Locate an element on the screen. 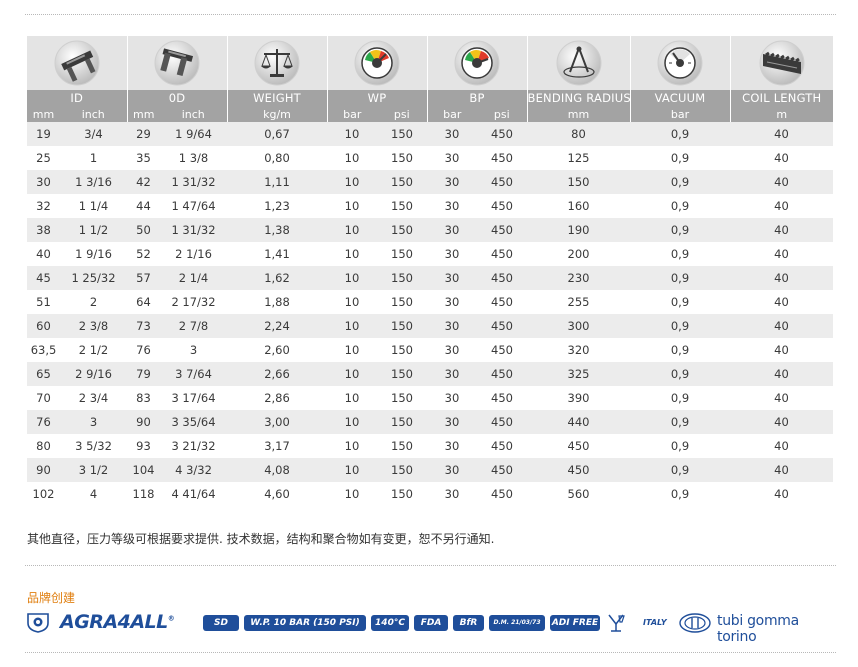  table-cell: 65 is located at coordinates (43, 374).